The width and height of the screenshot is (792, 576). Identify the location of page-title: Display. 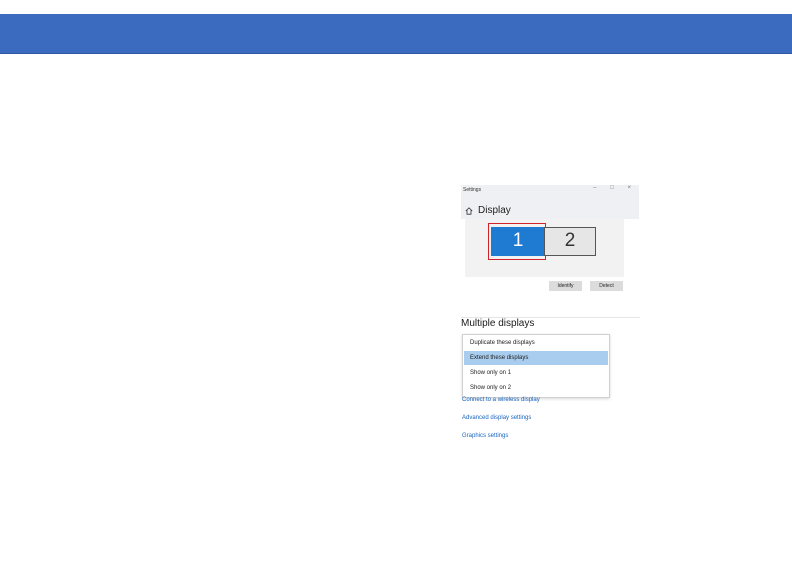
(494, 210).